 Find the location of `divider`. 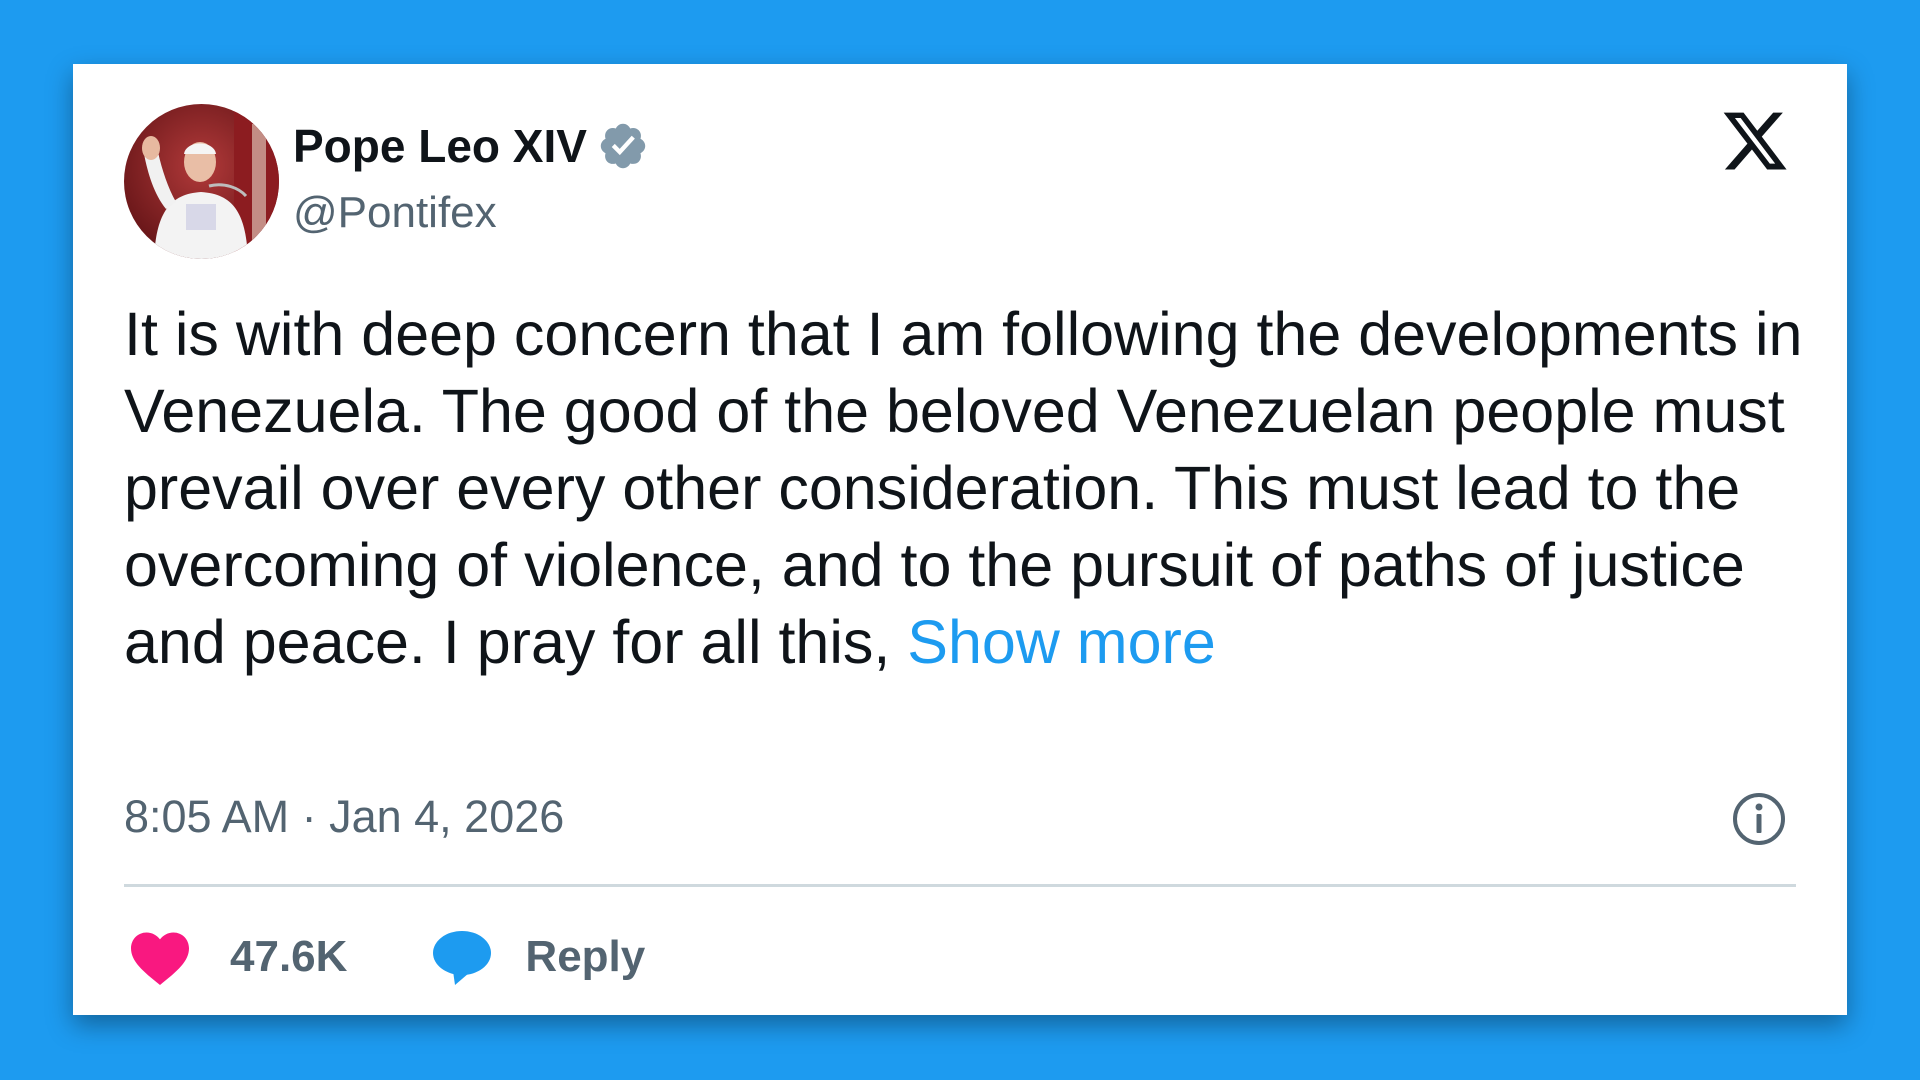

divider is located at coordinates (960, 885).